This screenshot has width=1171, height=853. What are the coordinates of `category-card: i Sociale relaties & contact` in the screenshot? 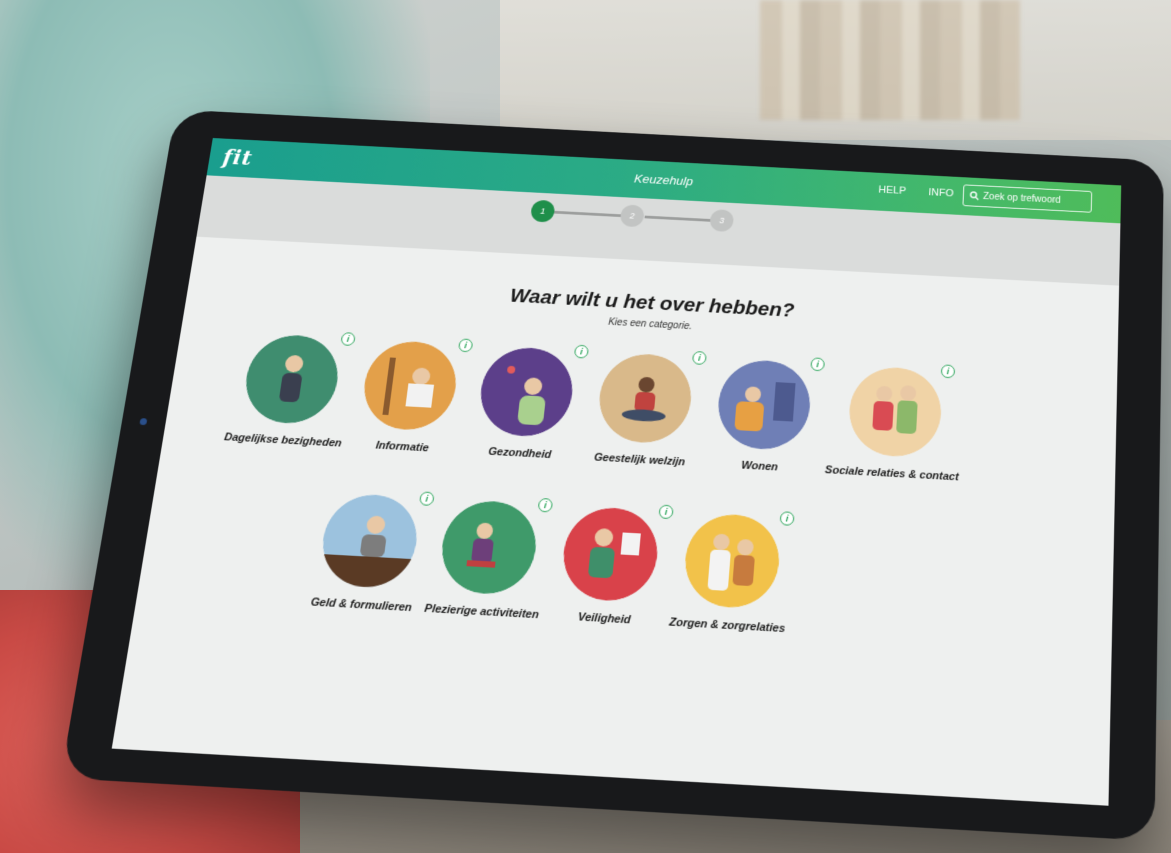 It's located at (893, 424).